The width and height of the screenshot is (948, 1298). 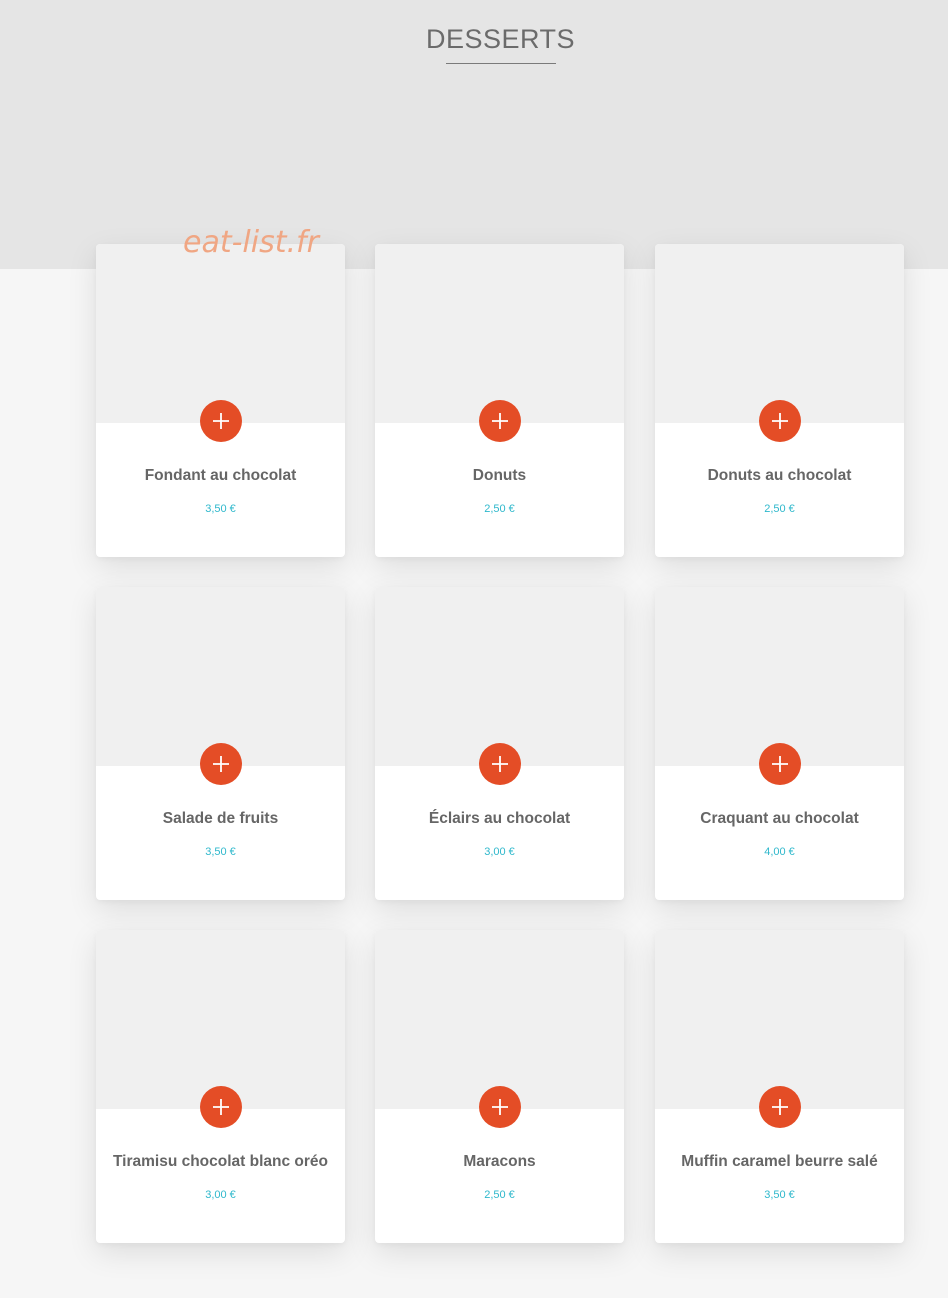 I want to click on menu-item-card: Donuts au chocolat 2,50 €, so click(x=779, y=400).